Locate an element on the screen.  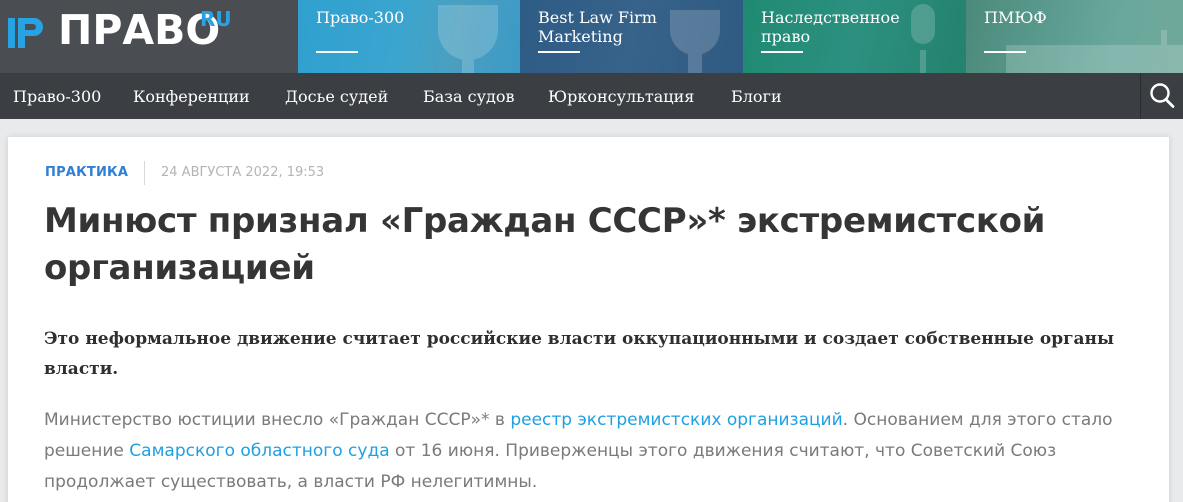
nav-item-courts: База судов is located at coordinates (469, 97).